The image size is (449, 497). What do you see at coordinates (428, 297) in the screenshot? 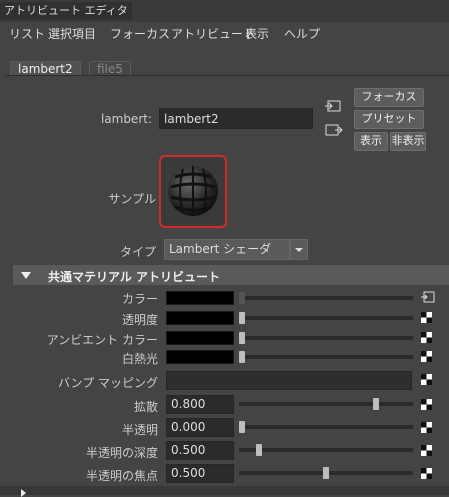
I see `map-connect-icon` at bounding box center [428, 297].